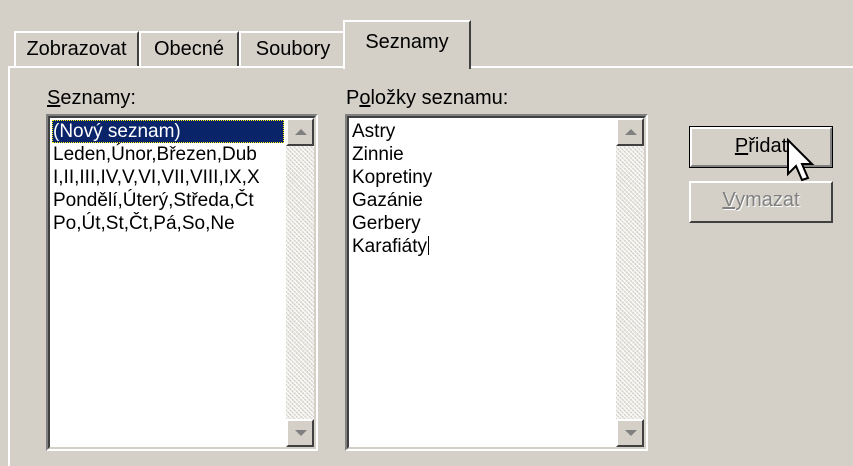 This screenshot has height=466, width=853. I want to click on items-label: Položky seznamu:, so click(427, 98).